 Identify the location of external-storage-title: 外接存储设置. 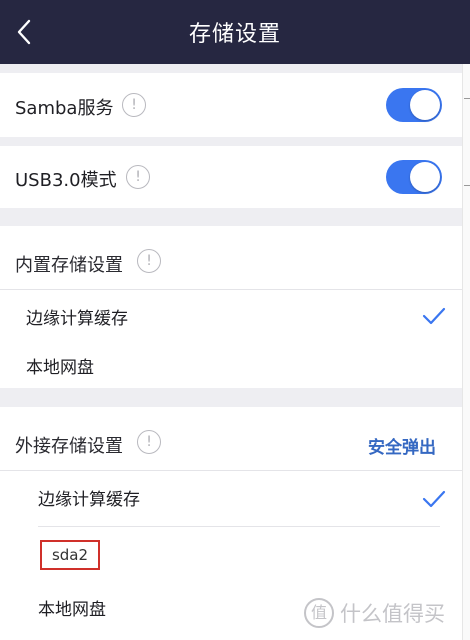
(69, 446).